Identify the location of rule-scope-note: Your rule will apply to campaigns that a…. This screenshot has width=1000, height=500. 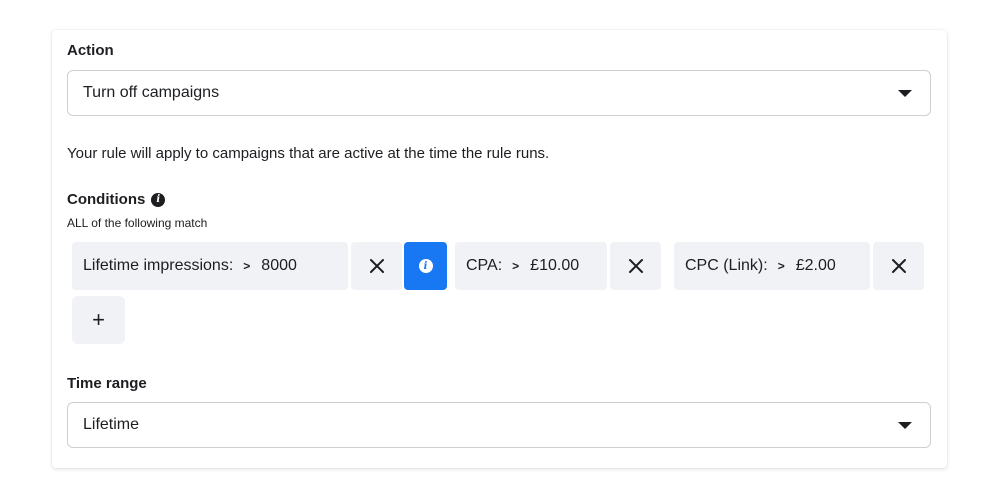
(308, 153).